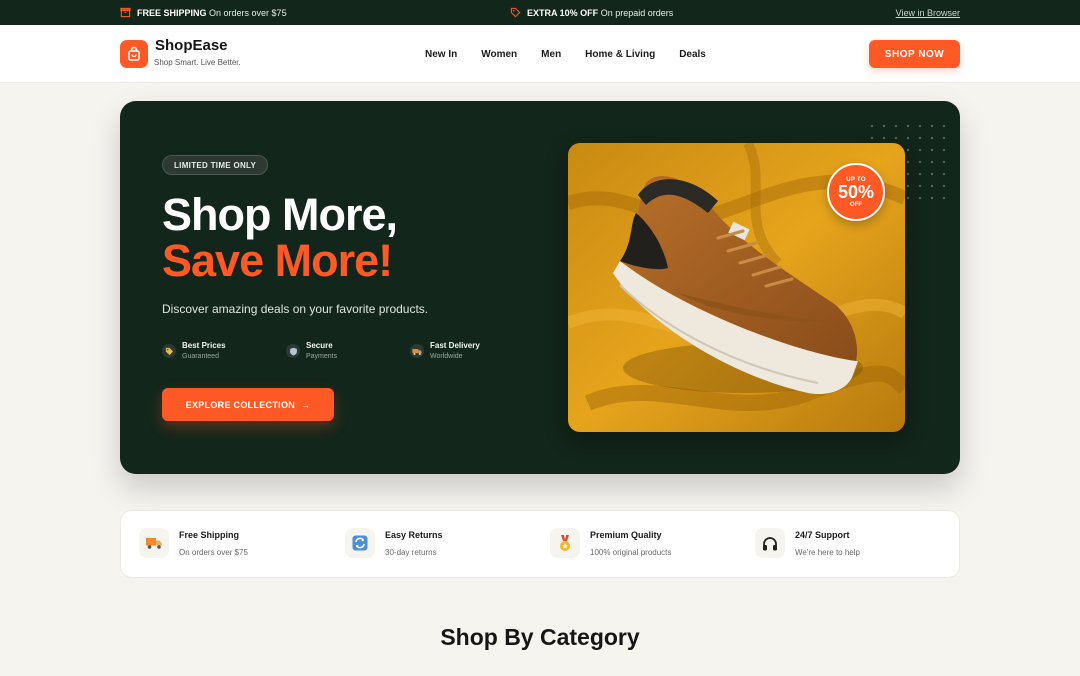  Describe the element at coordinates (125, 12) in the screenshot. I see `box-icon` at that location.